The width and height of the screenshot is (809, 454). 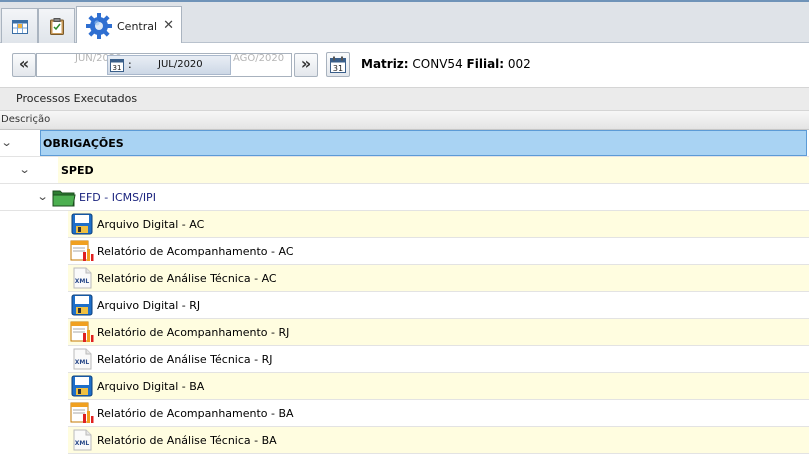 I want to click on tab-grid, so click(x=19, y=26).